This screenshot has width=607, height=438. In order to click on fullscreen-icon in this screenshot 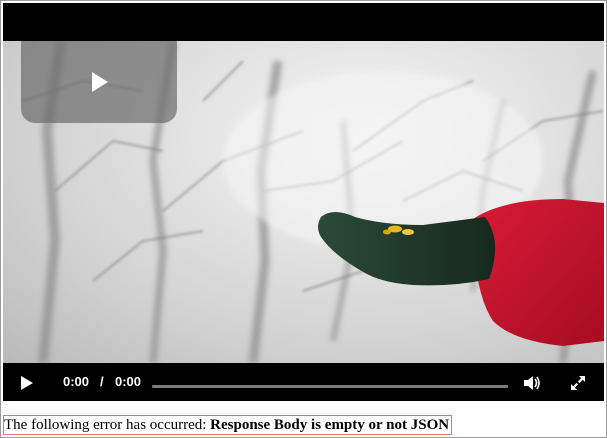, I will do `click(578, 383)`.